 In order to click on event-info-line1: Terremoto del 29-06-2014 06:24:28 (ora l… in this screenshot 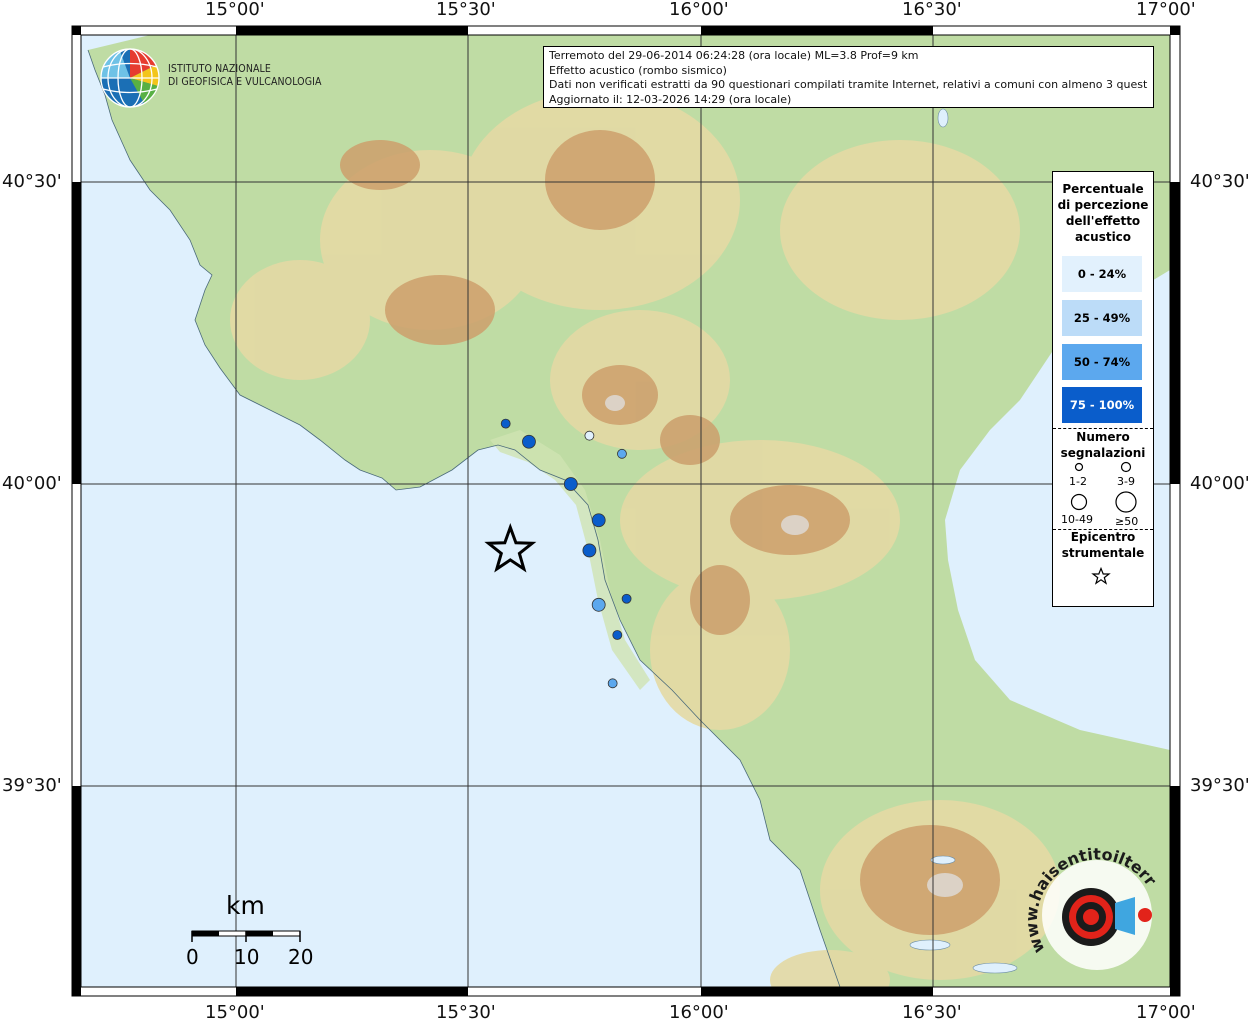, I will do `click(734, 55)`.